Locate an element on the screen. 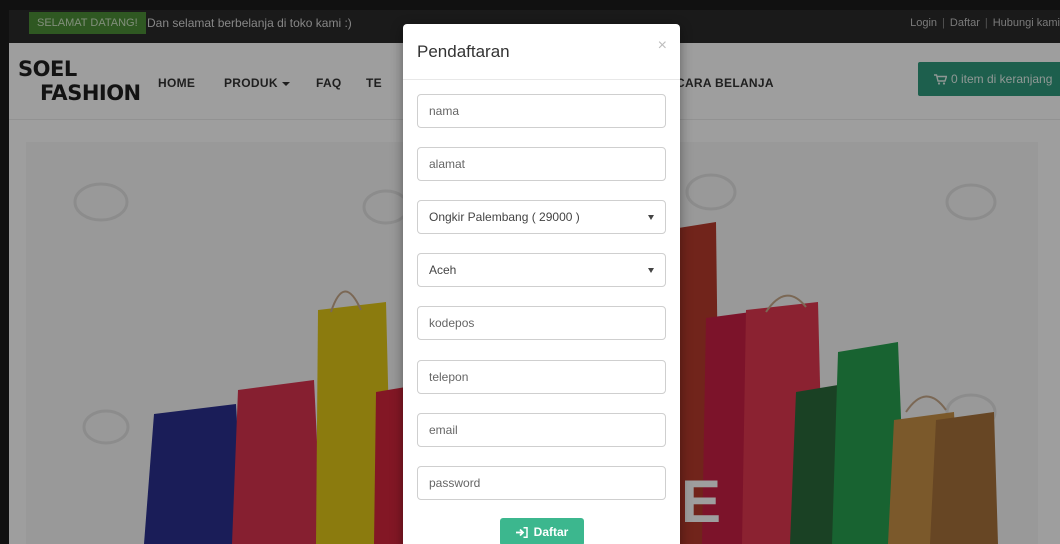 Image resolution: width=1060 pixels, height=544 pixels. daftar-button: Daftar is located at coordinates (542, 531).